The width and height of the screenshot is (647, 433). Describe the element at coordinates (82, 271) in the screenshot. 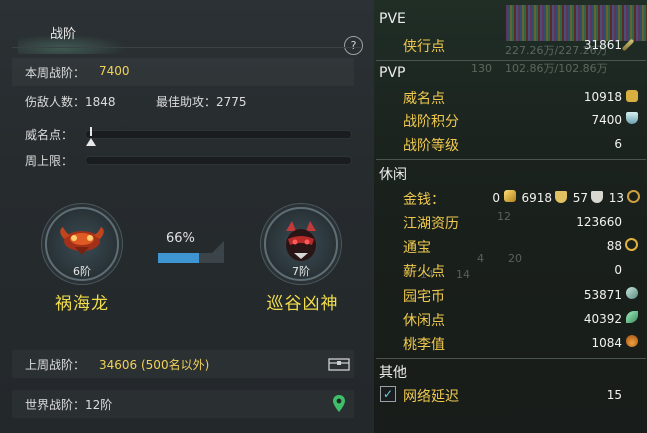

I see `current-rank-level: 6阶` at that location.